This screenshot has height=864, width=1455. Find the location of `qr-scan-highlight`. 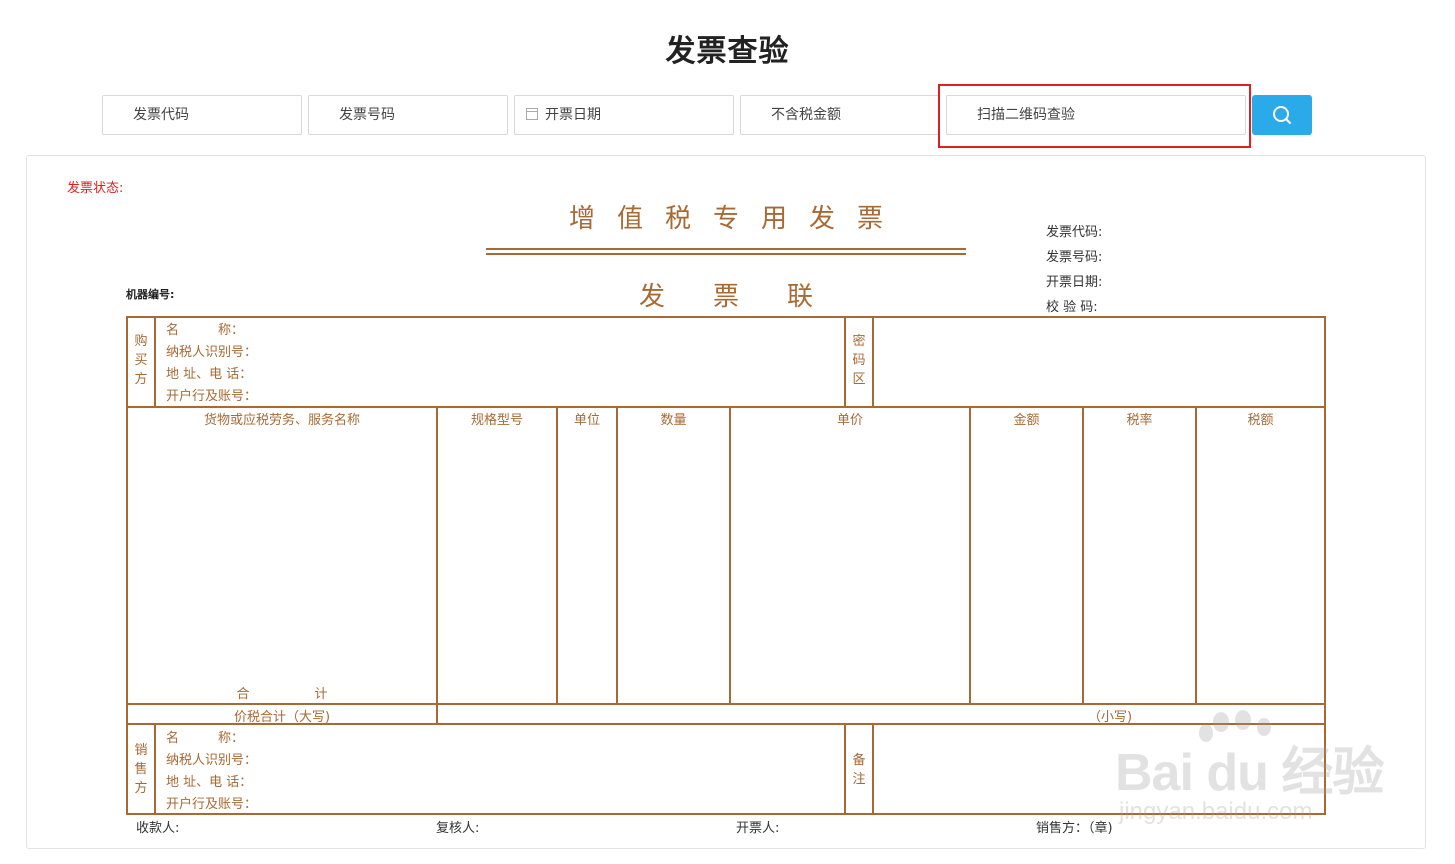

qr-scan-highlight is located at coordinates (1094, 116).